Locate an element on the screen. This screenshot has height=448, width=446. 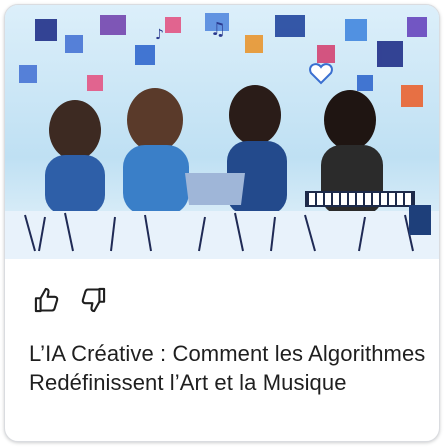
thumbs-up-icon is located at coordinates (47, 300).